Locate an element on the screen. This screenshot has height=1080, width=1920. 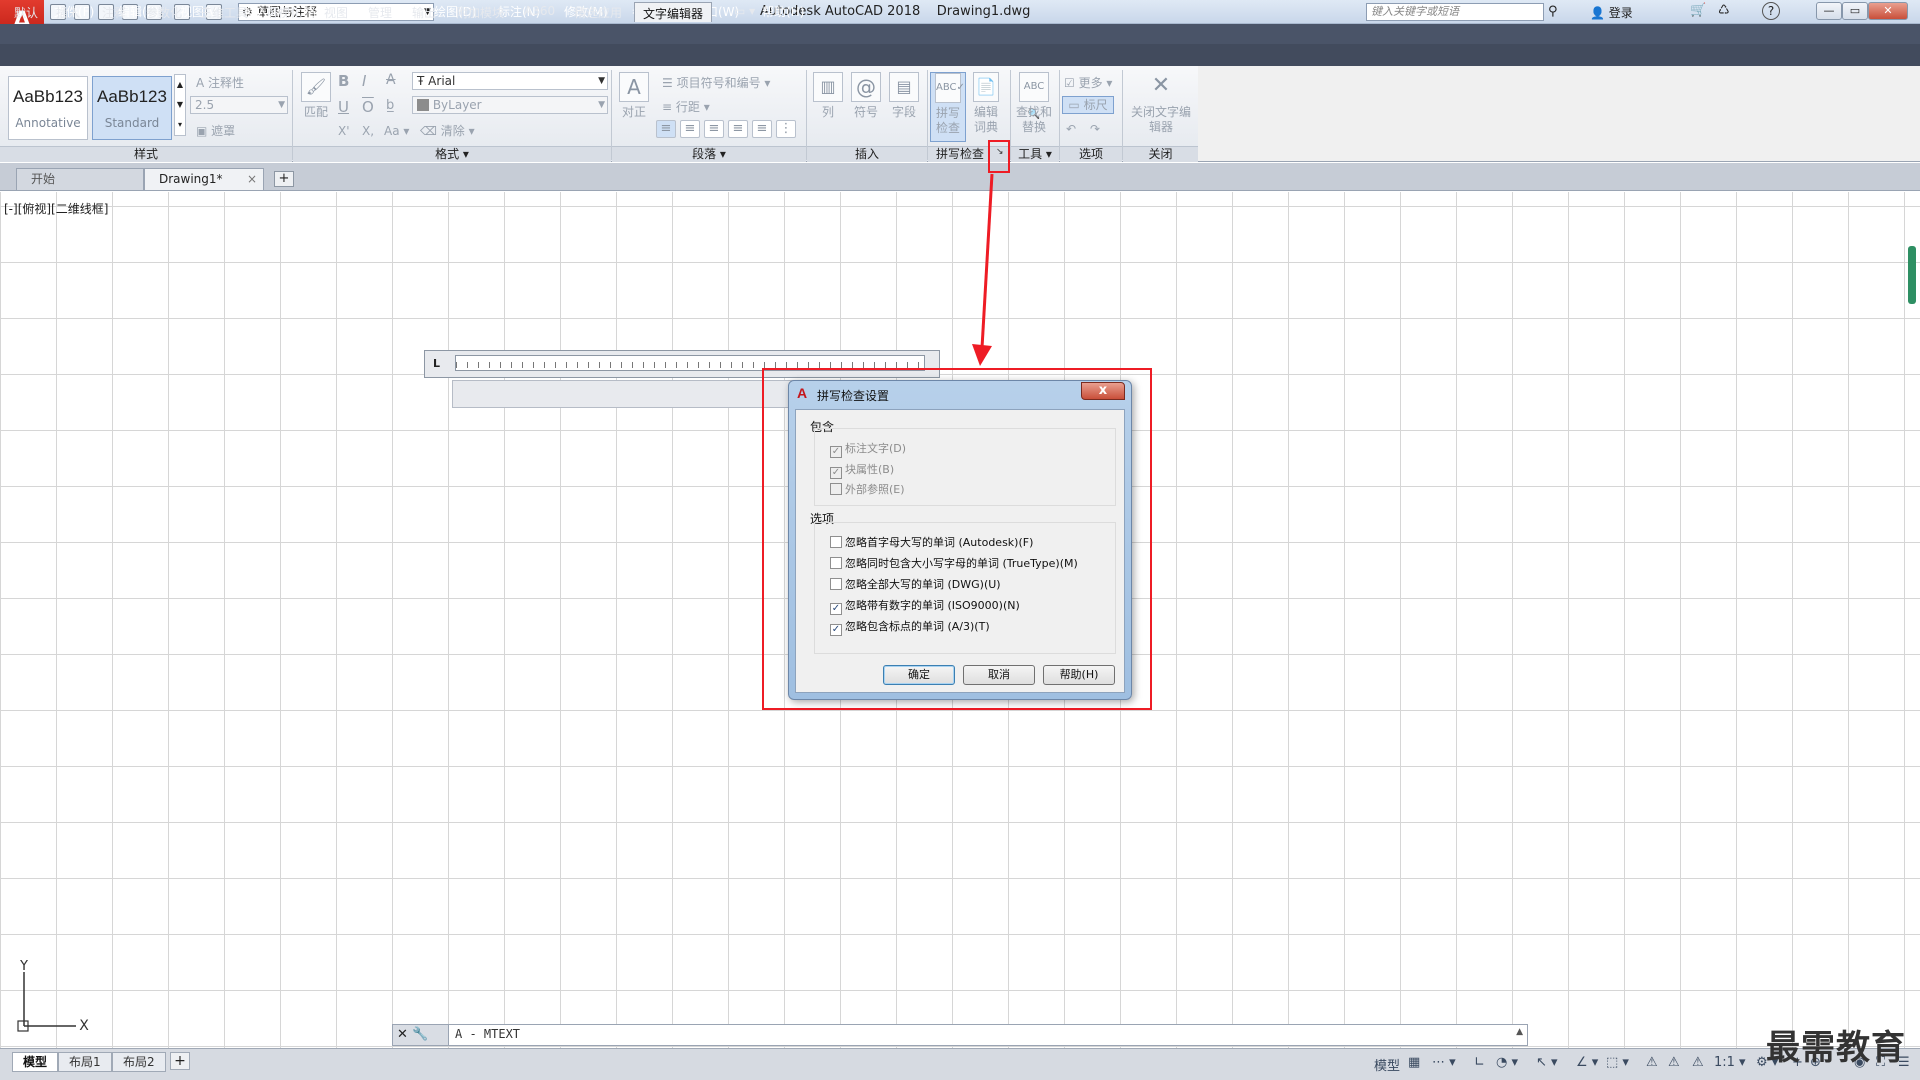
ortho-icon: ∟ is located at coordinates (1479, 1062).